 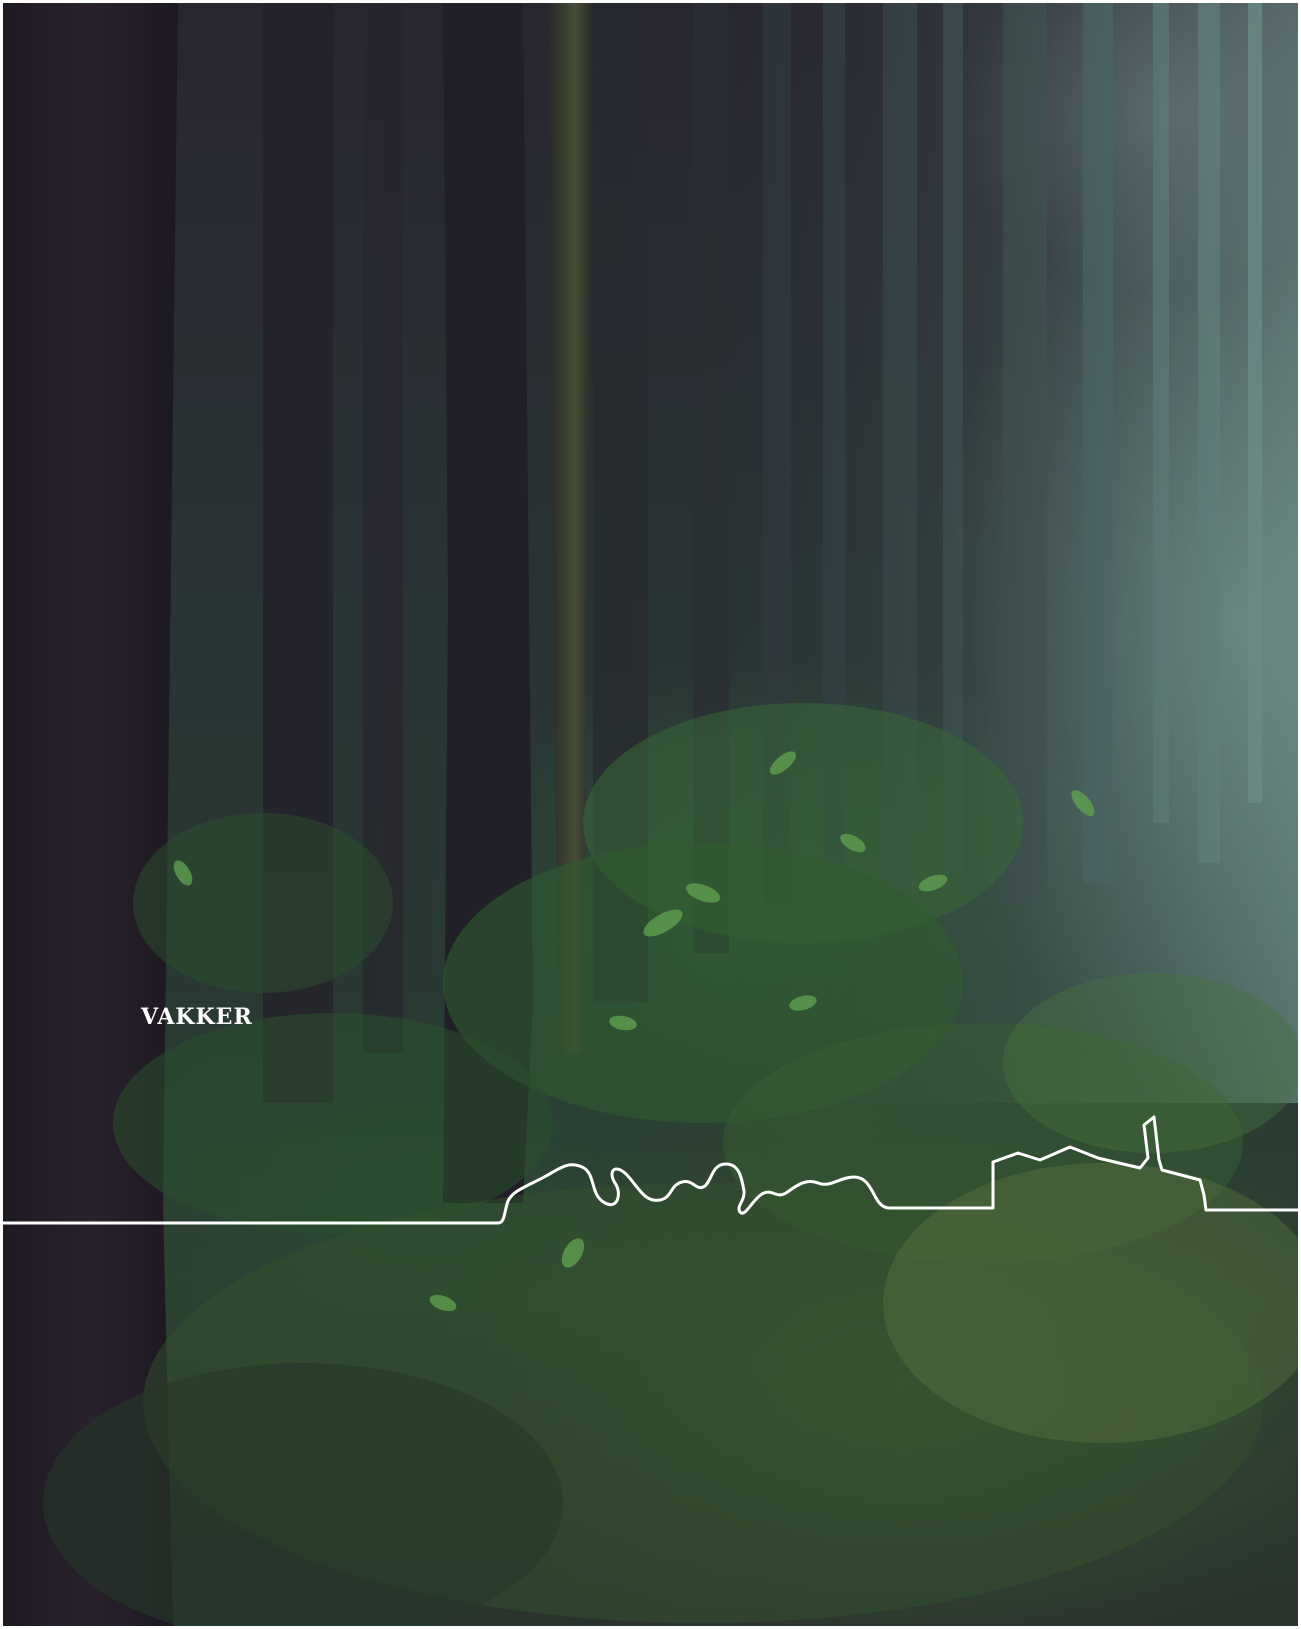 I want to click on caption-text: VAKKER, so click(x=197, y=1017).